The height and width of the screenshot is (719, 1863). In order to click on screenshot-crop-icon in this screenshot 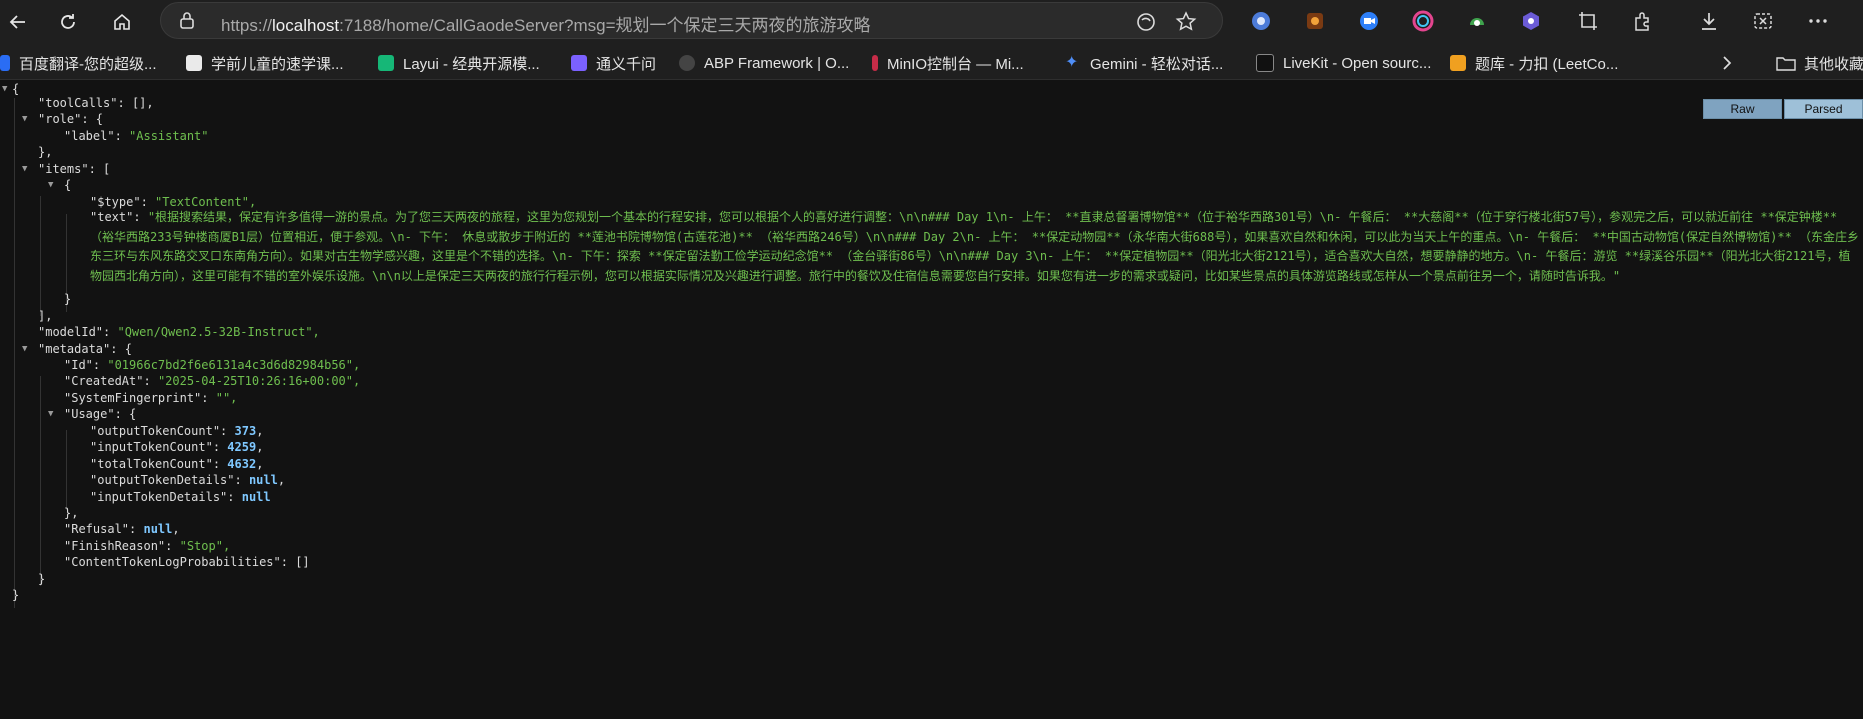, I will do `click(1588, 21)`.